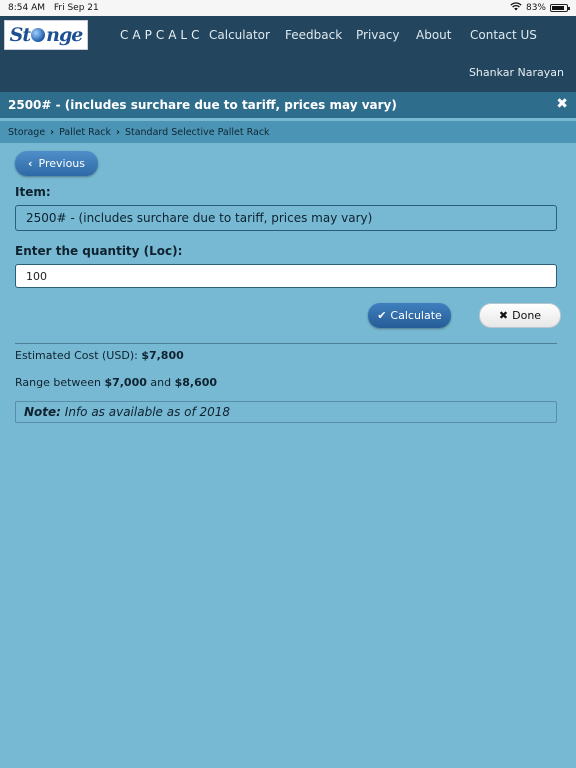  What do you see at coordinates (36, 276) in the screenshot?
I see `quantity-value: 100` at bounding box center [36, 276].